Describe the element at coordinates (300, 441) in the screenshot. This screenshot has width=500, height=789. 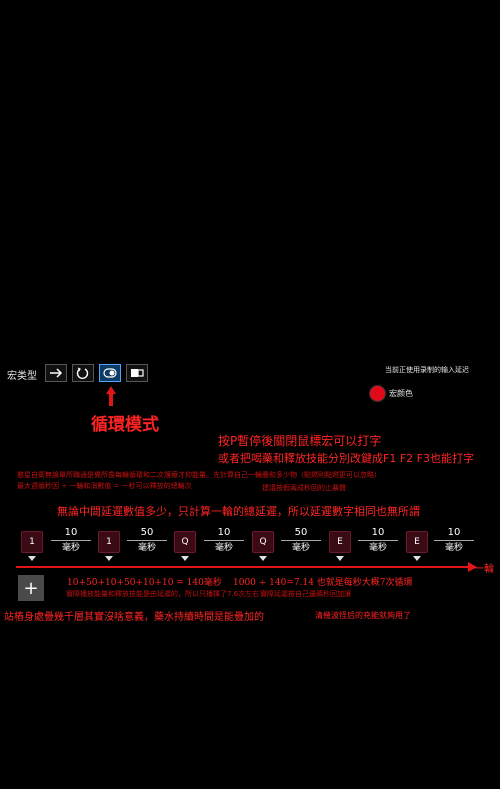
I see `annotation-line-1: 按P暫停後關閉鼠標宏可以打字` at that location.